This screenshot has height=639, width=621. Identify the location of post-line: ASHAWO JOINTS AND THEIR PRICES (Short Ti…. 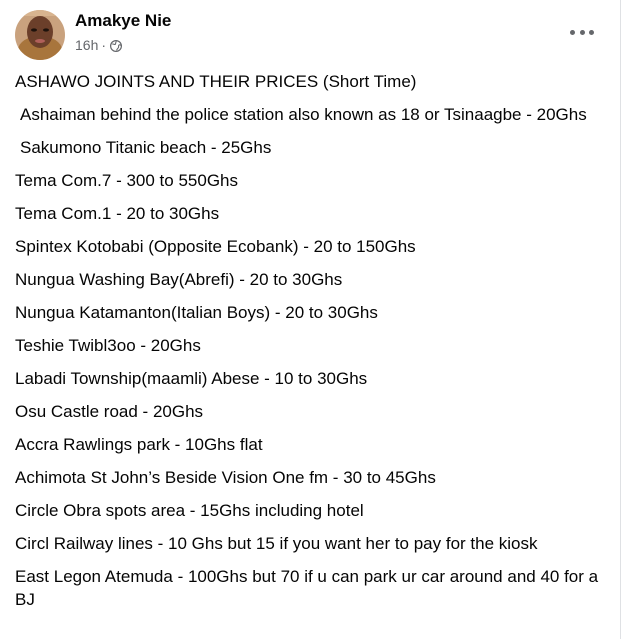
(216, 81).